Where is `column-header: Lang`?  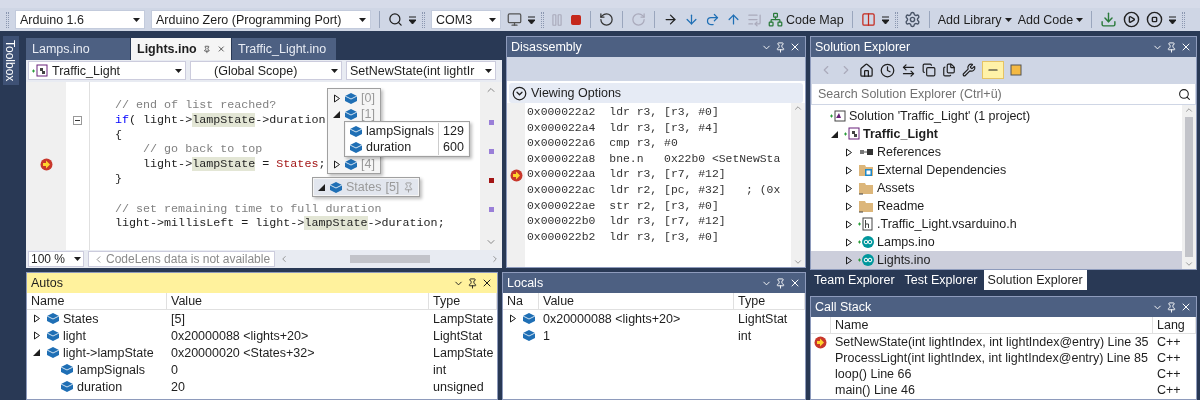 column-header: Lang is located at coordinates (1174, 325).